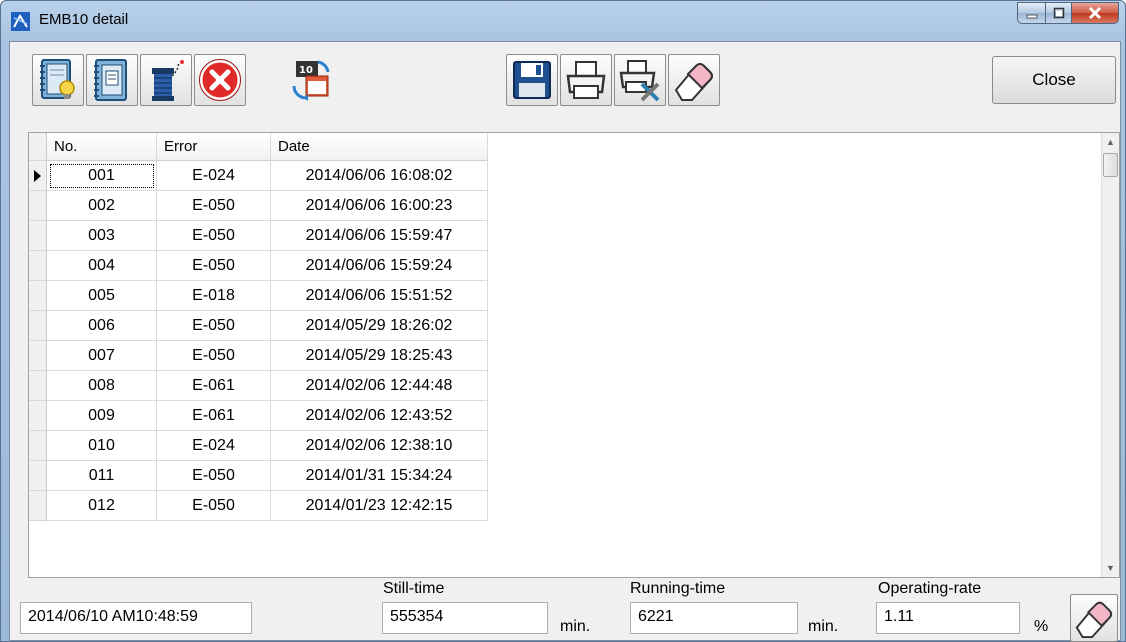  Describe the element at coordinates (1110, 165) in the screenshot. I see `scroll-thumb` at that location.